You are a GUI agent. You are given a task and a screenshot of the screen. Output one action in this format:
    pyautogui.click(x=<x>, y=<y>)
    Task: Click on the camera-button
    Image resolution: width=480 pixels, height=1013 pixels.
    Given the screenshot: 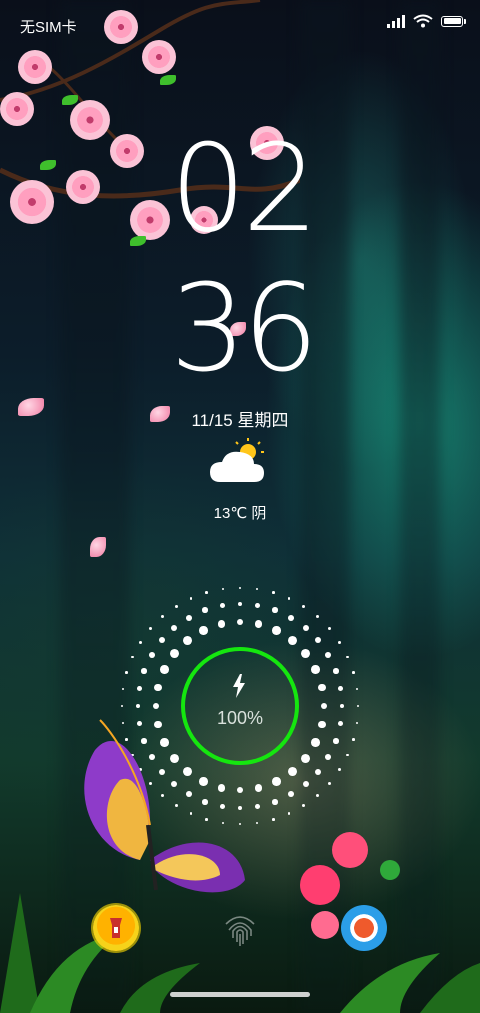 What is the action you would take?
    pyautogui.click(x=364, y=928)
    